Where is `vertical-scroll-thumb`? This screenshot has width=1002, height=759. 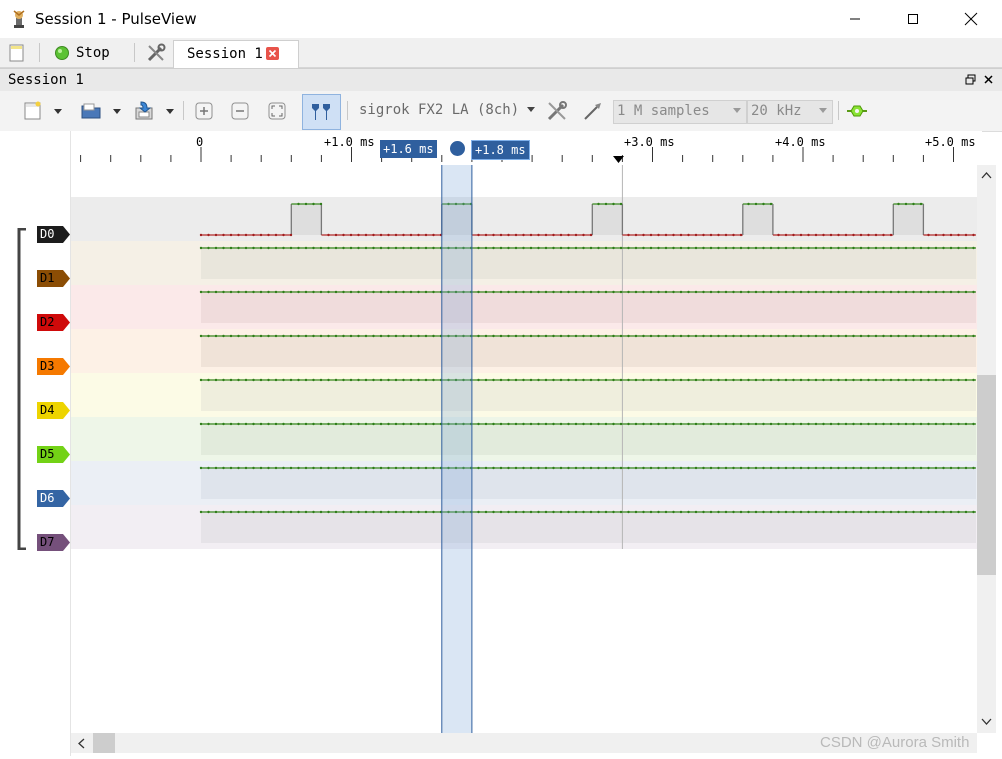 vertical-scroll-thumb is located at coordinates (986, 475).